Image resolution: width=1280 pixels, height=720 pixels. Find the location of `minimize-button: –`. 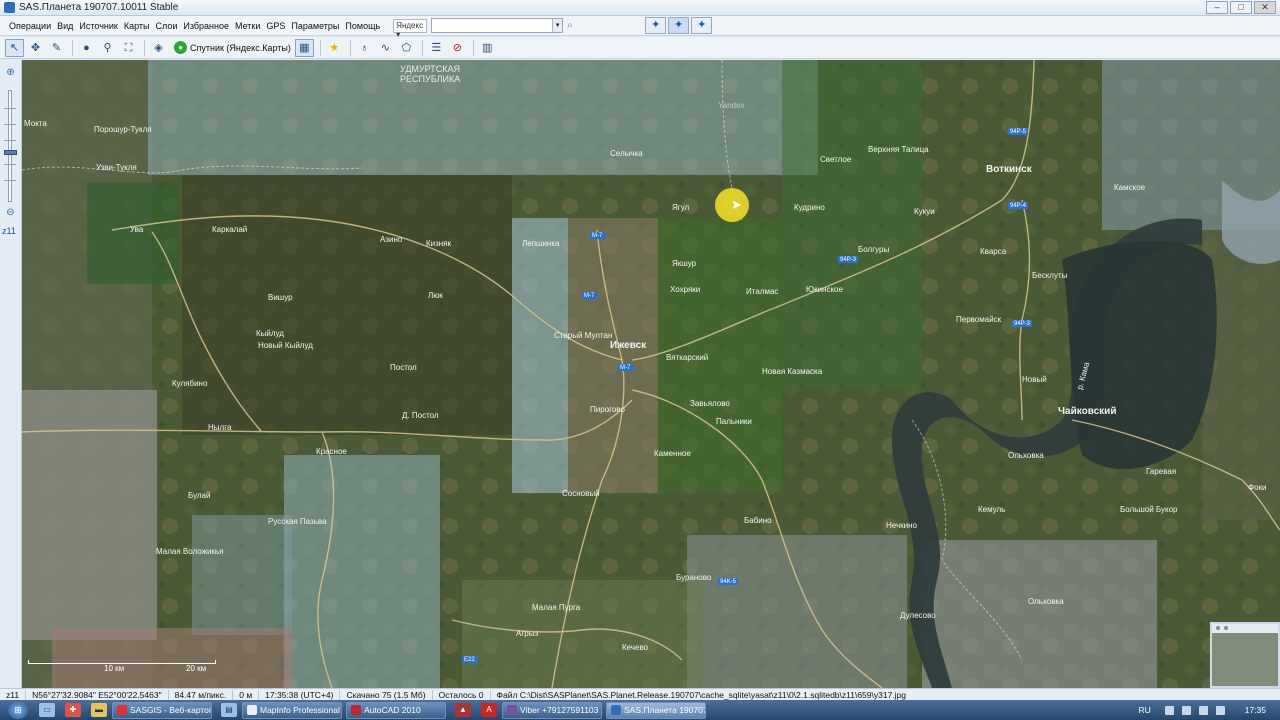

minimize-button: – is located at coordinates (1217, 7).